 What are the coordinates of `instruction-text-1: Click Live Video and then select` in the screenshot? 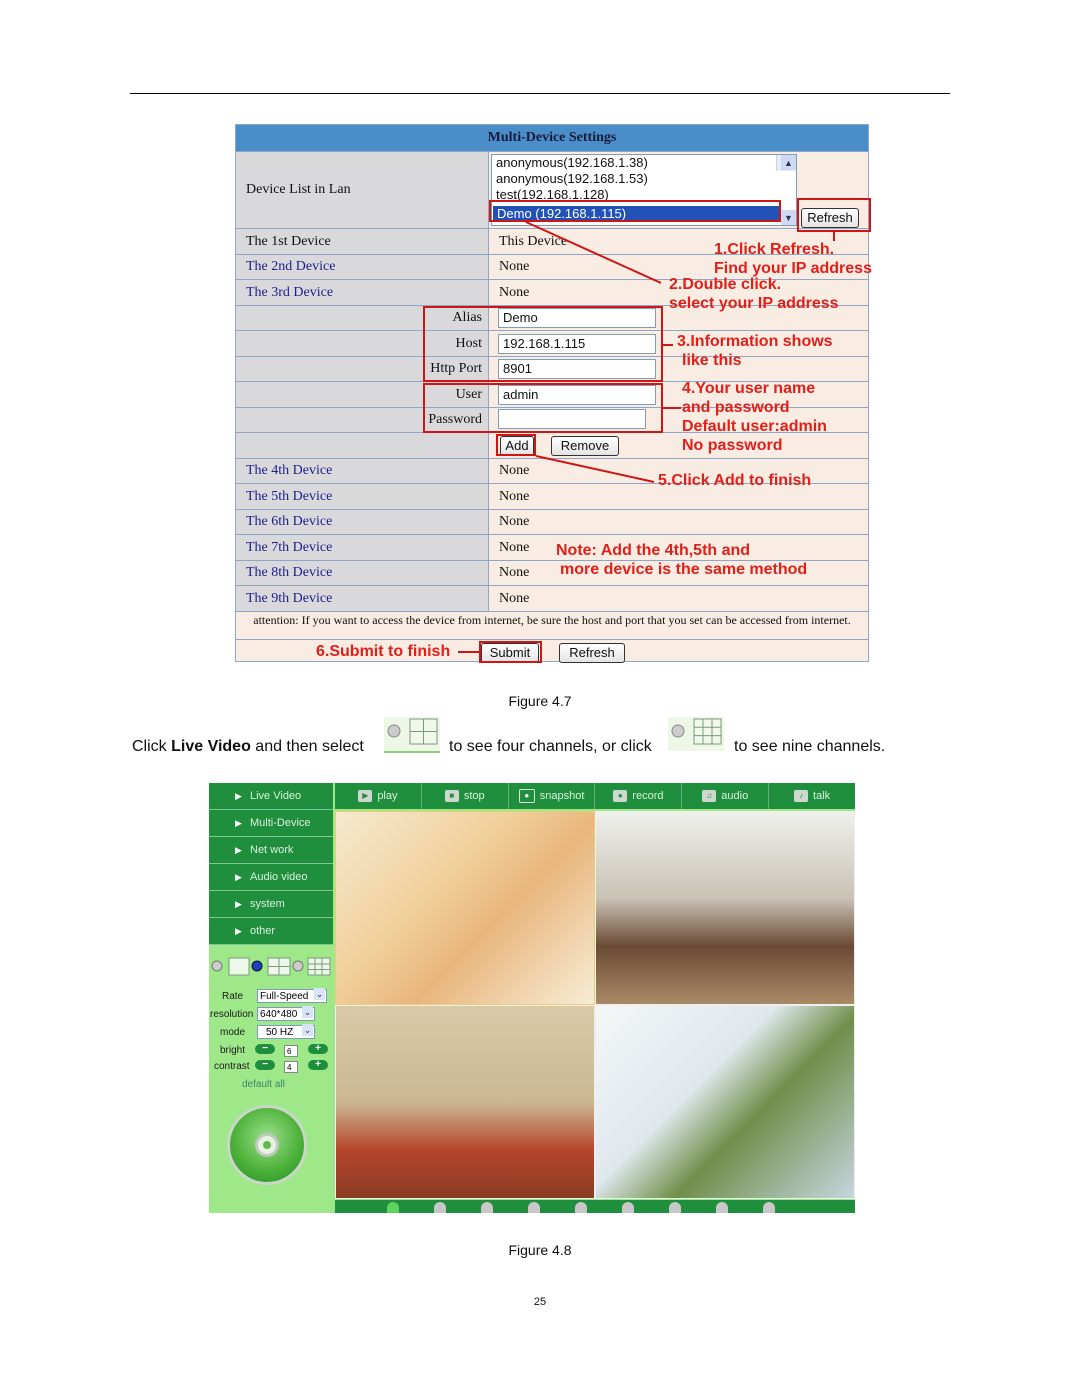 It's located at (248, 746).